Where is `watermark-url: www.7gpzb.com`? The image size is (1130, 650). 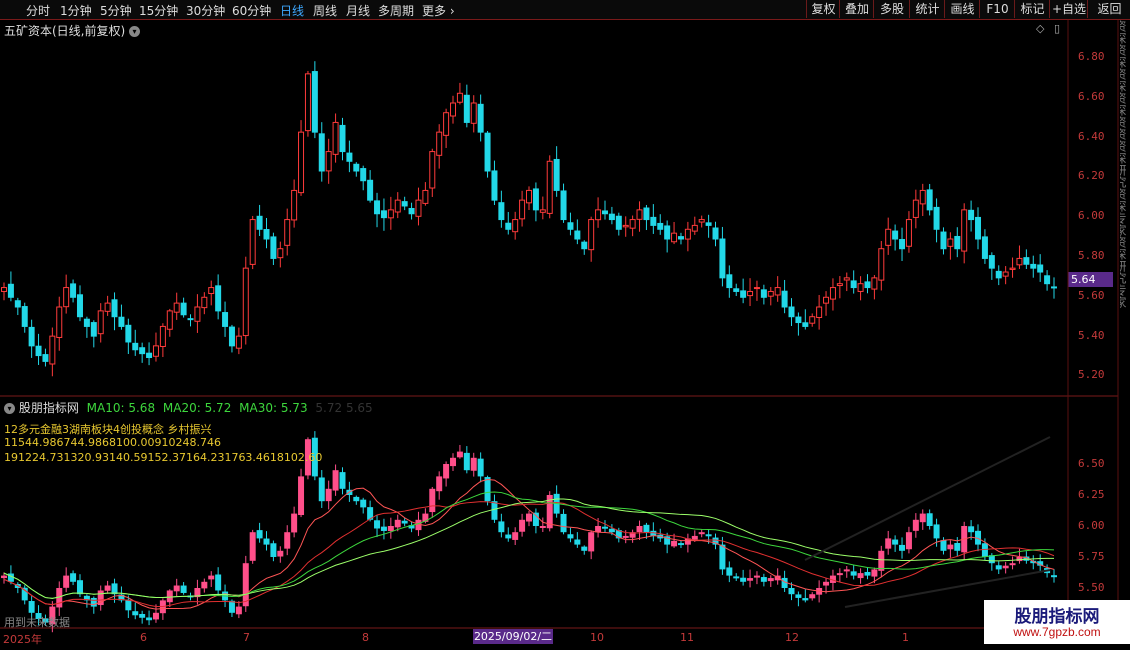 watermark-url: www.7gpzb.com is located at coordinates (1057, 632).